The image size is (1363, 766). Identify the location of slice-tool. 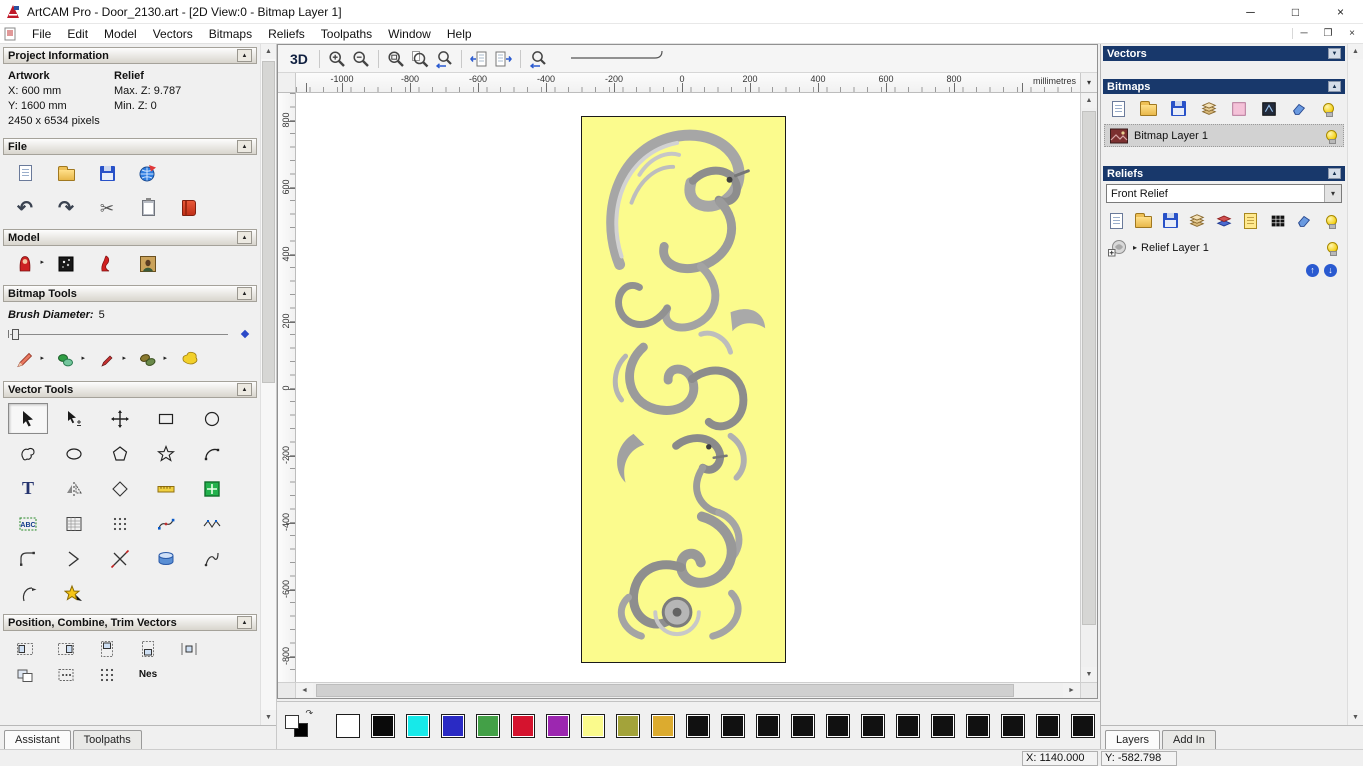
(28, 593).